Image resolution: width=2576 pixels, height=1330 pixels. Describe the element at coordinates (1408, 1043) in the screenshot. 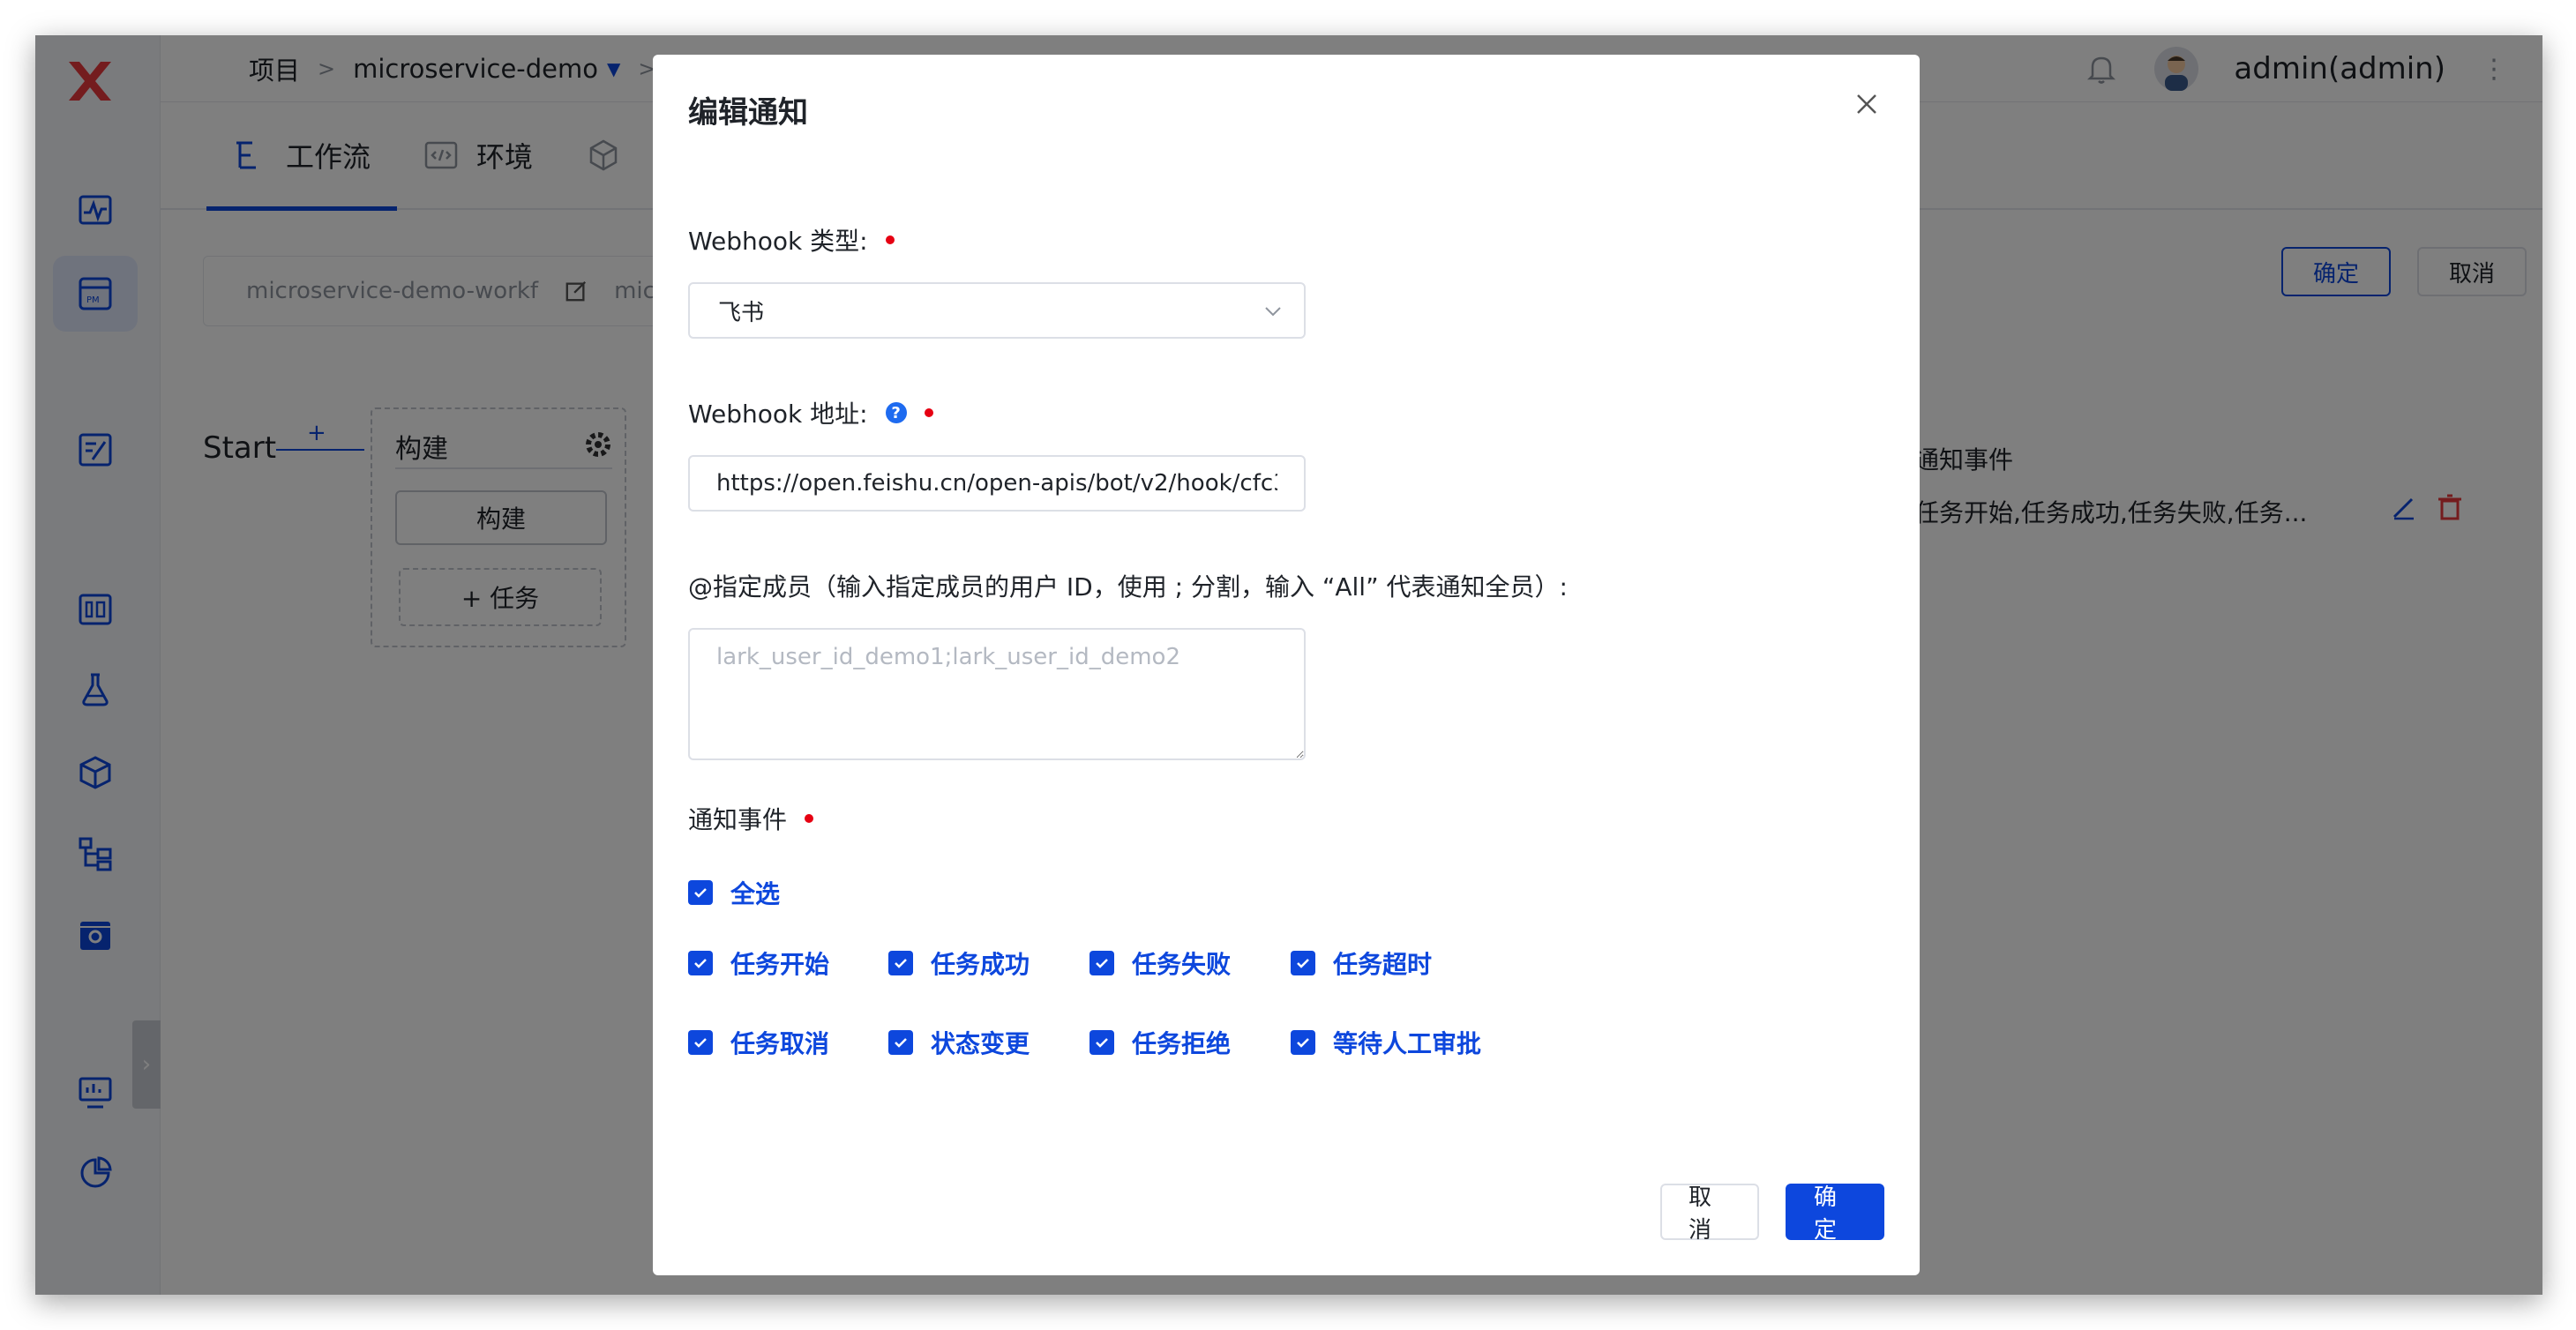

I see `checkbox-label: 等待人工审批` at that location.